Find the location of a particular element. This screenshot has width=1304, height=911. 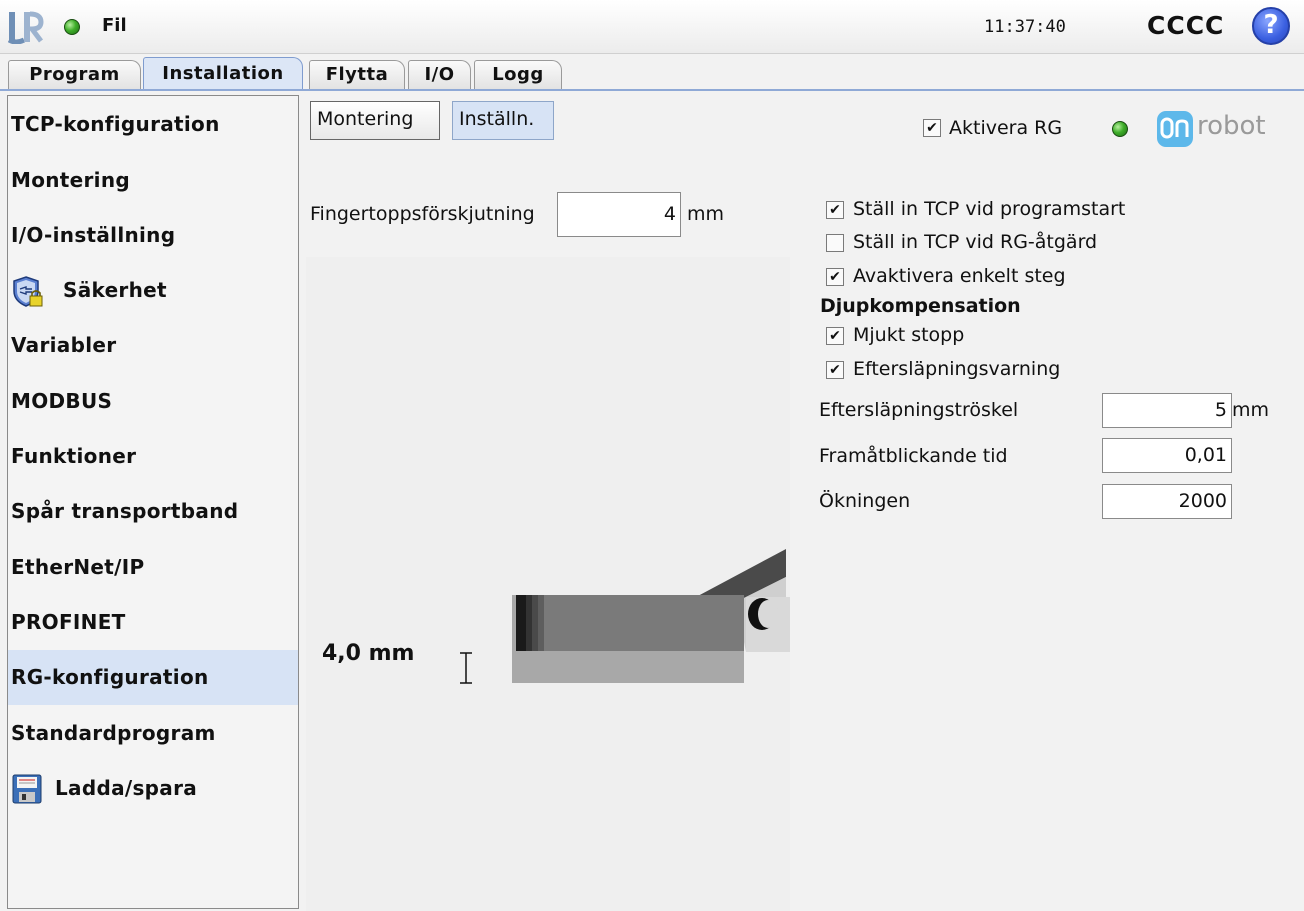

gripper-finger-graphic is located at coordinates (625, 616).